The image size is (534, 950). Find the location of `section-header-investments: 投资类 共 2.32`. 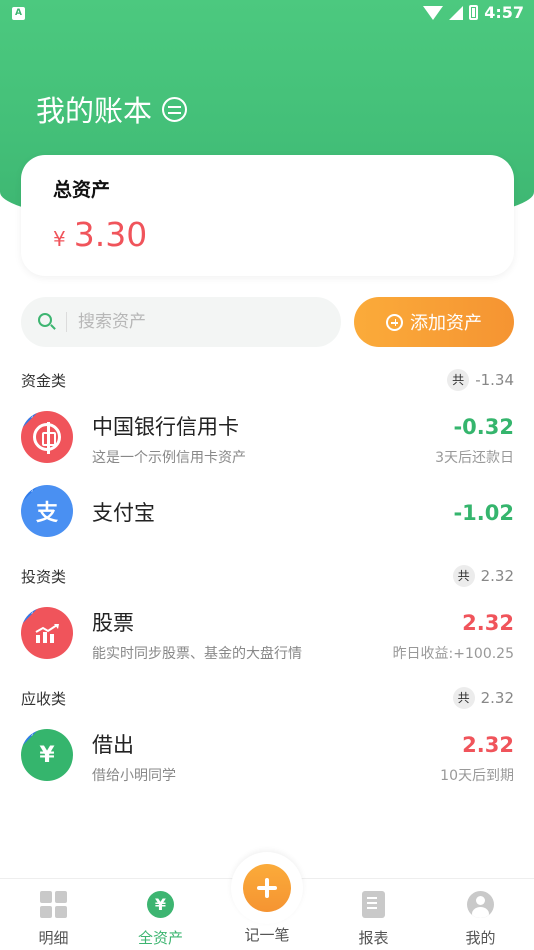

section-header-investments: 投资类 共 2.32 is located at coordinates (267, 577).